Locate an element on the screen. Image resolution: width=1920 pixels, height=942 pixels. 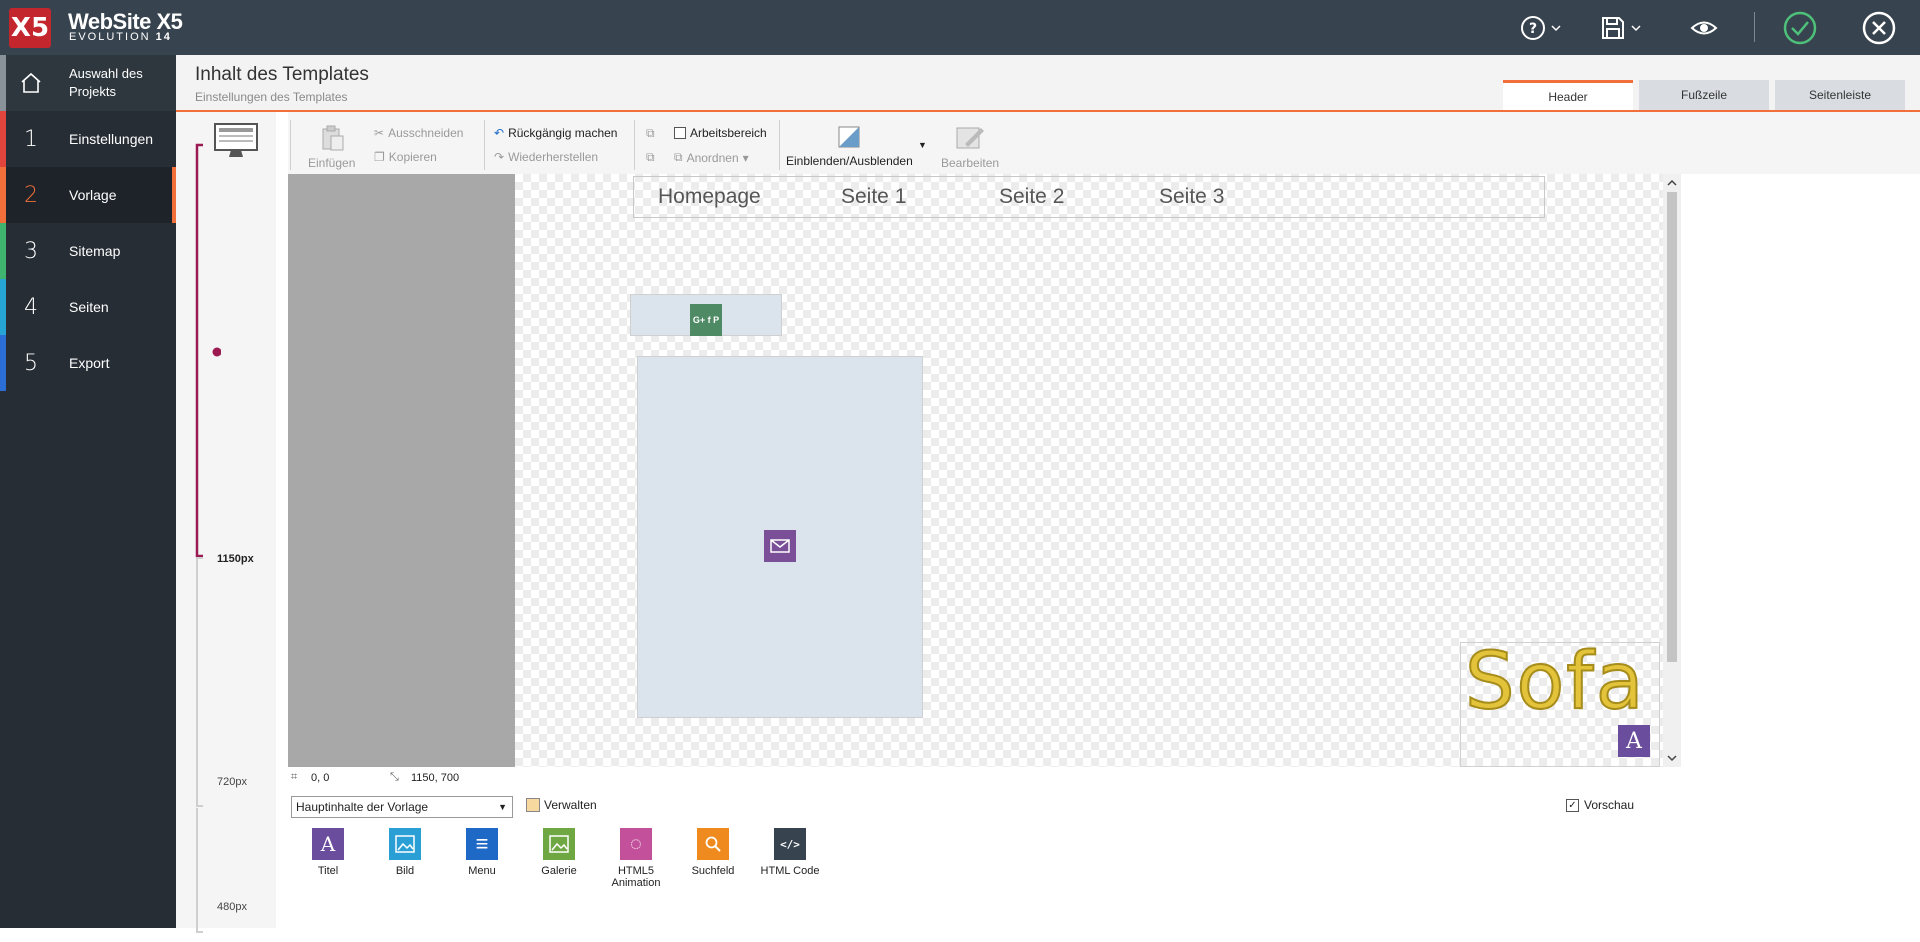
app-logo: X5 is located at coordinates (30, 28).